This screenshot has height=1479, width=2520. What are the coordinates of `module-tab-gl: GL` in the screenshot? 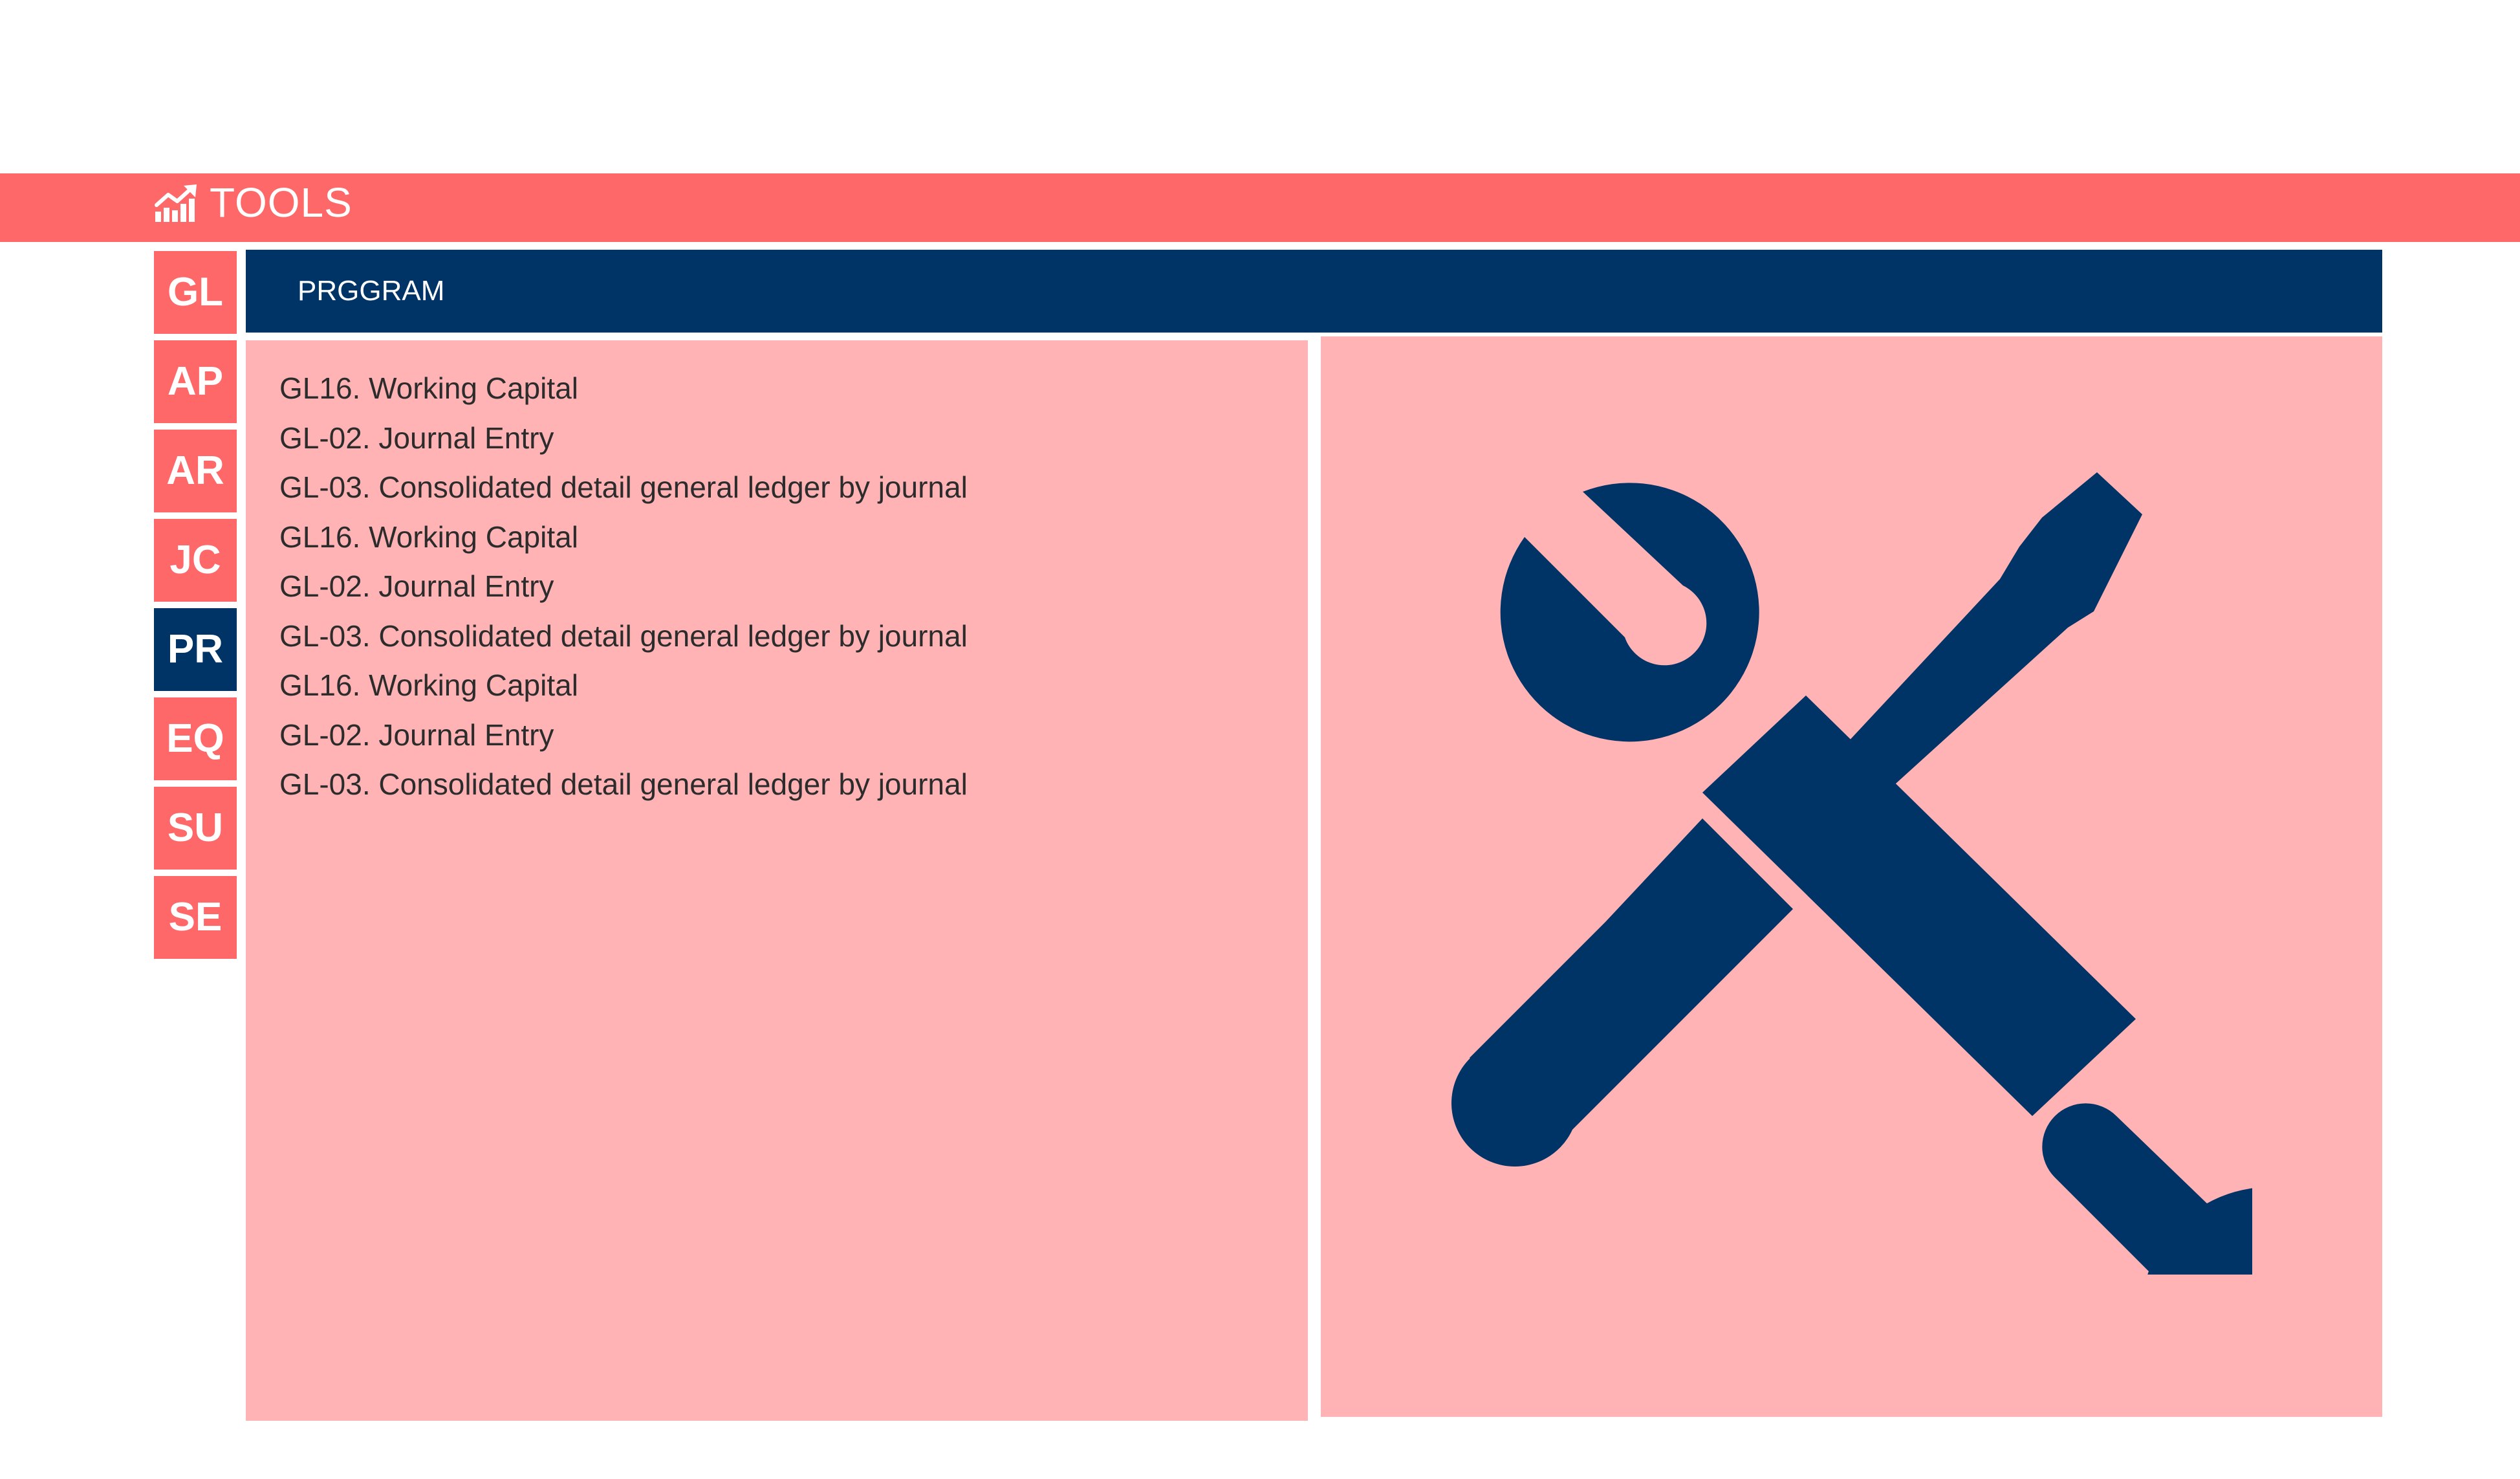 It's located at (195, 292).